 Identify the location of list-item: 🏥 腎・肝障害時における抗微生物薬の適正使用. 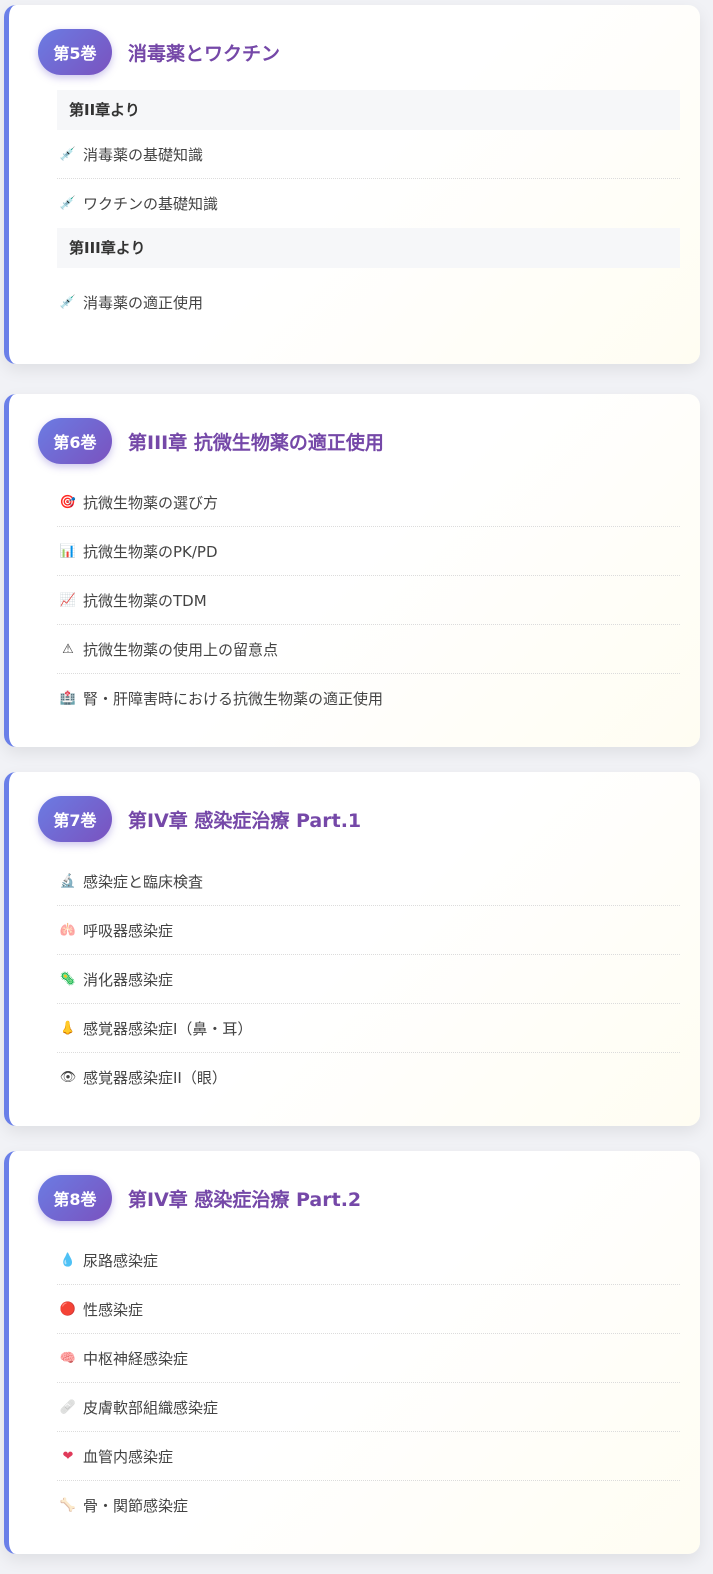
(368, 698).